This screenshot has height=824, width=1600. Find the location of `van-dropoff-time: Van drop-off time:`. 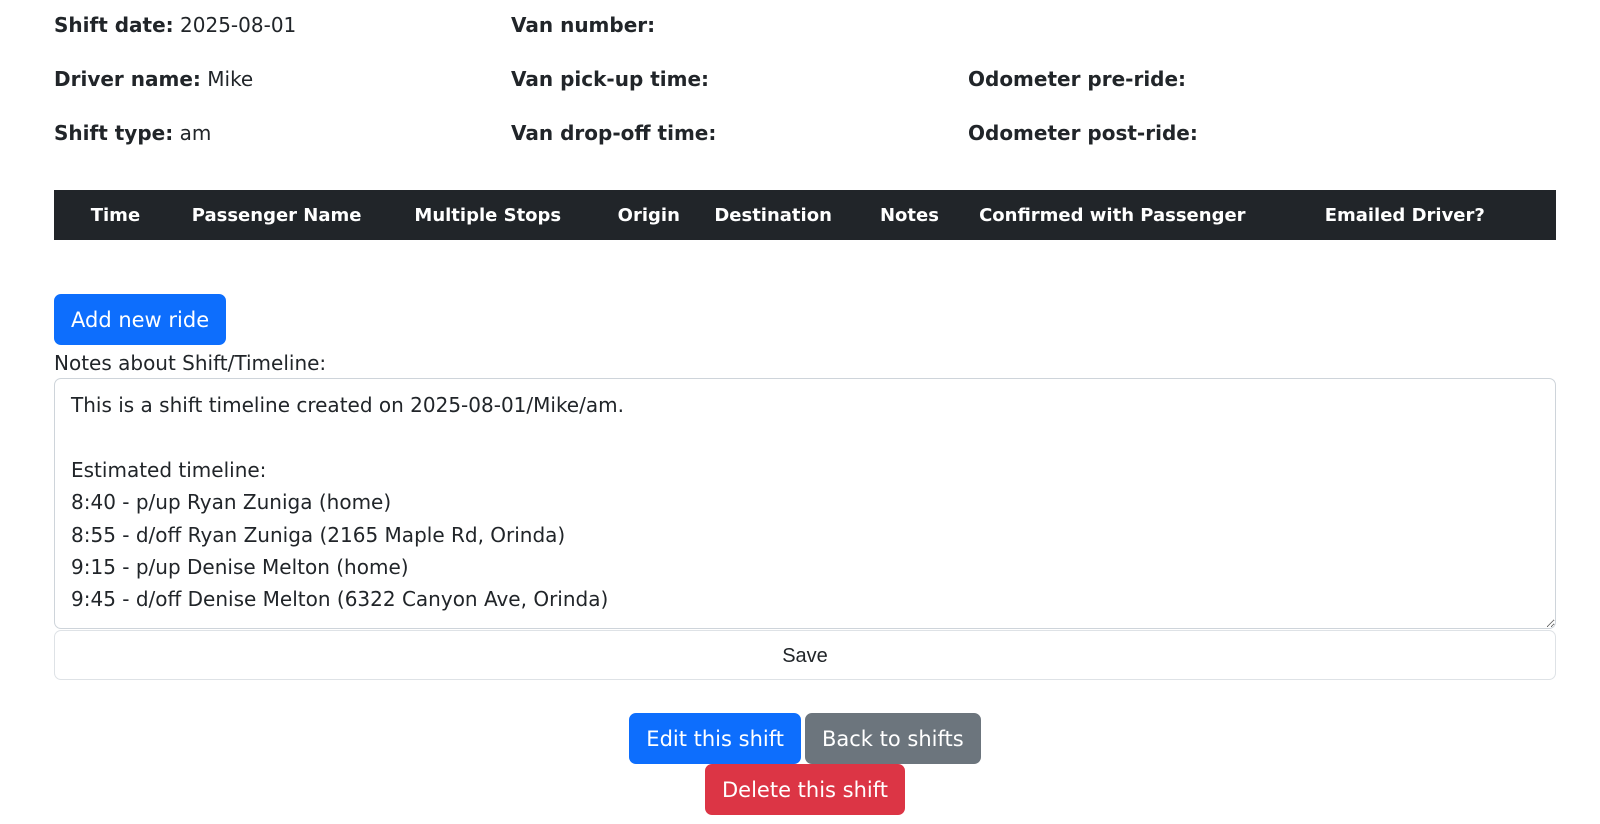

van-dropoff-time: Van drop-off time: is located at coordinates (613, 133).